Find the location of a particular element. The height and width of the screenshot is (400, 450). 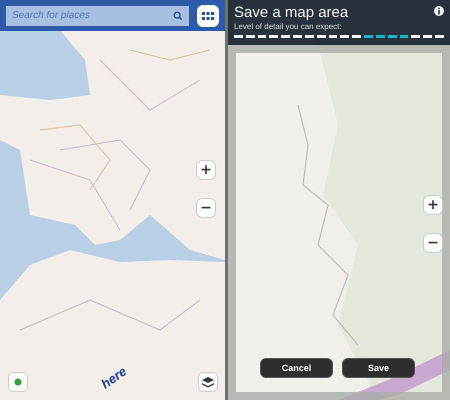

grid-menu-button is located at coordinates (208, 15).